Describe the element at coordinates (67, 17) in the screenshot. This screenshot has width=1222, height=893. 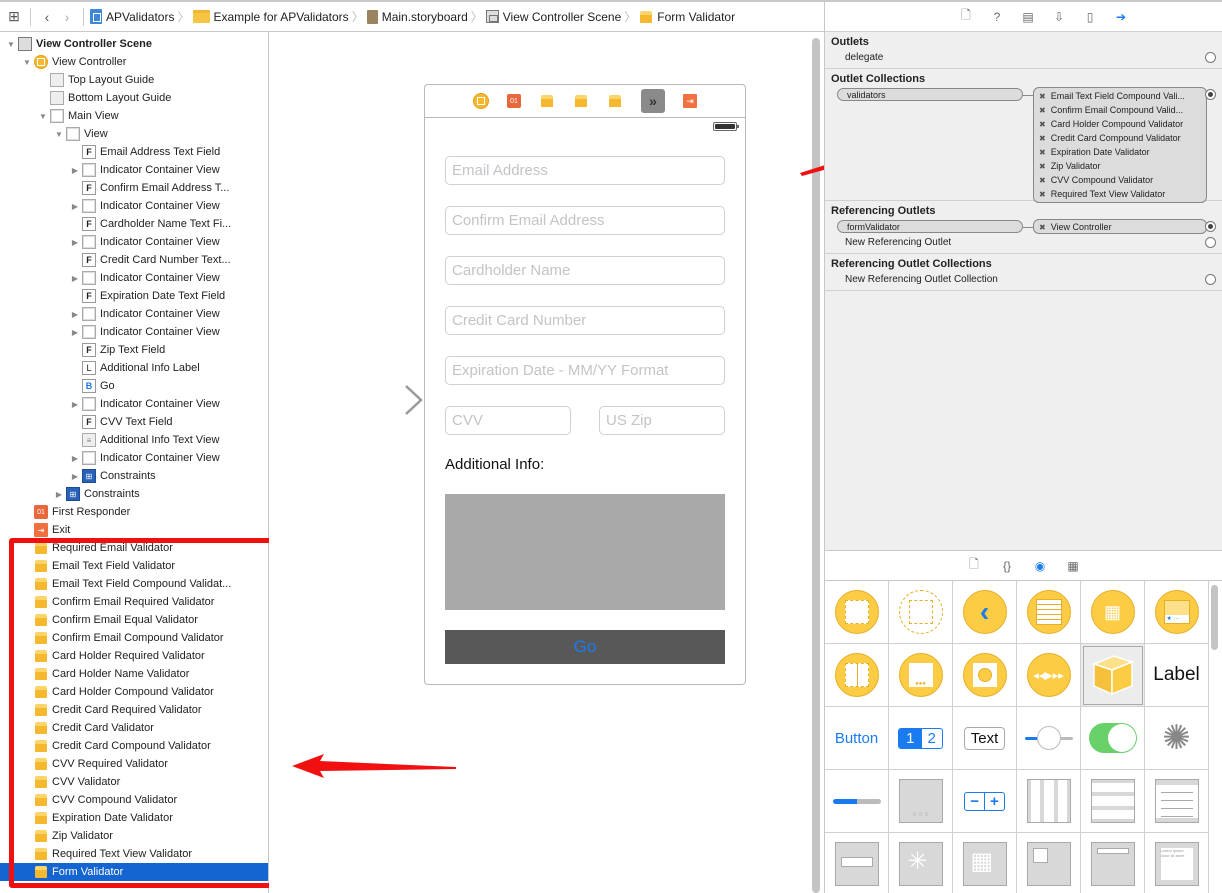
I see `forward-chevron-icon: ›` at that location.